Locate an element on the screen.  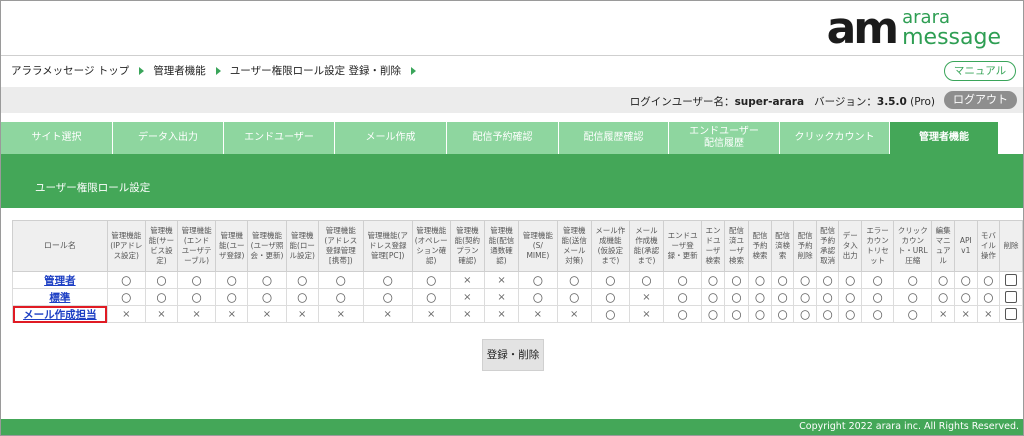
version-edition: (Pro) is located at coordinates (922, 102).